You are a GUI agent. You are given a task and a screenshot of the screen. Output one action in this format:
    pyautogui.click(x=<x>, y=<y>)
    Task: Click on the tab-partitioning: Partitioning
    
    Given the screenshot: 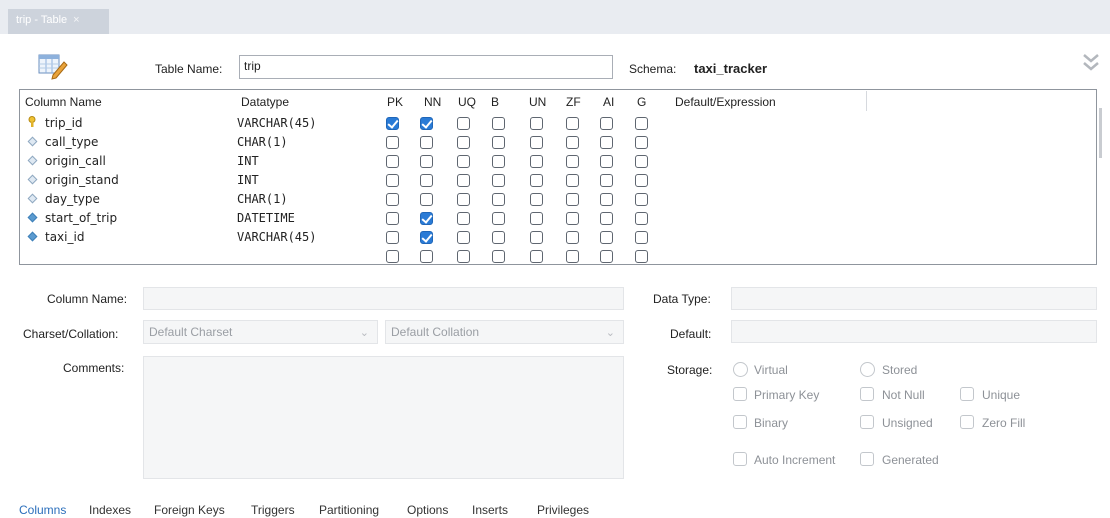 What is the action you would take?
    pyautogui.click(x=349, y=510)
    